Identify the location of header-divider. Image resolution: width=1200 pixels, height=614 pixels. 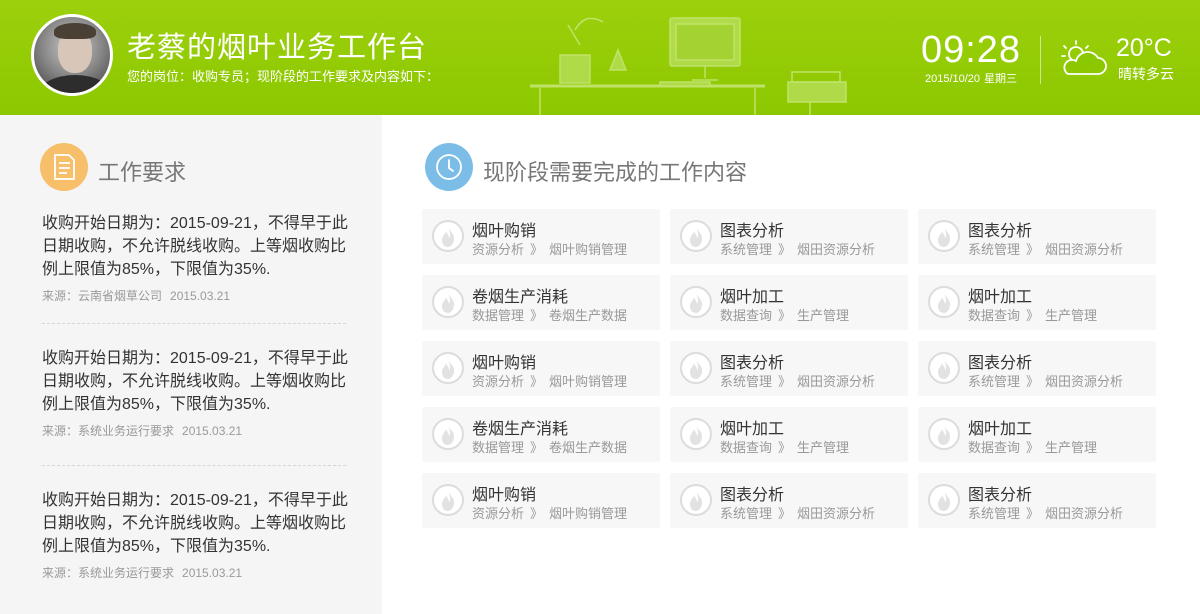
(1040, 60).